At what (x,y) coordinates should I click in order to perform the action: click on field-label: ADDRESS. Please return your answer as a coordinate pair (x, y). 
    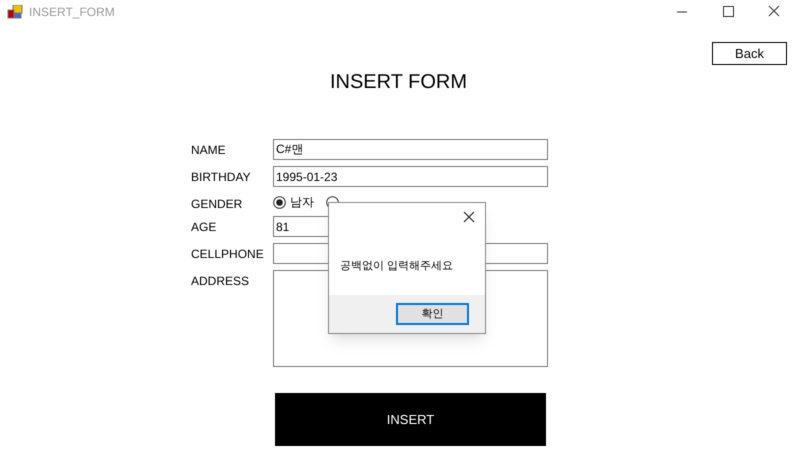
    Looking at the image, I should click on (220, 281).